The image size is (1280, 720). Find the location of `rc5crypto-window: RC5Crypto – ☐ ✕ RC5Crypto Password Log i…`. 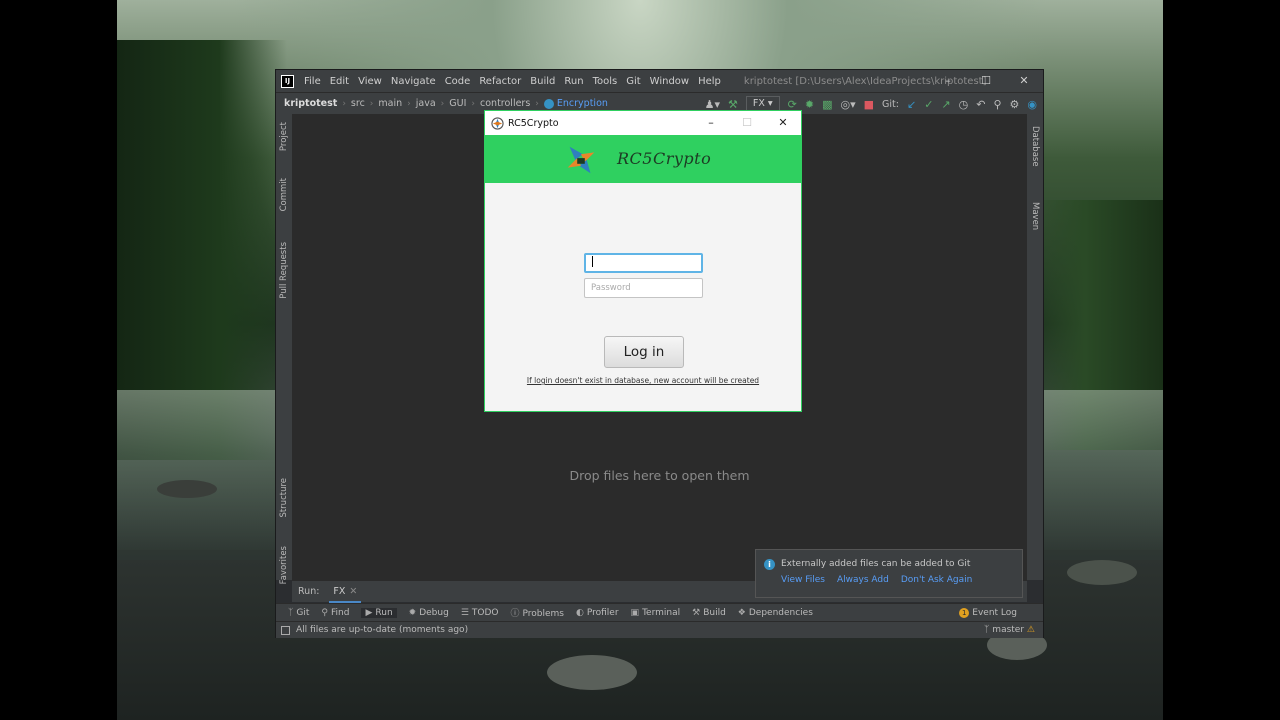

rc5crypto-window: RC5Crypto – ☐ ✕ RC5Crypto Password Log i… is located at coordinates (643, 261).